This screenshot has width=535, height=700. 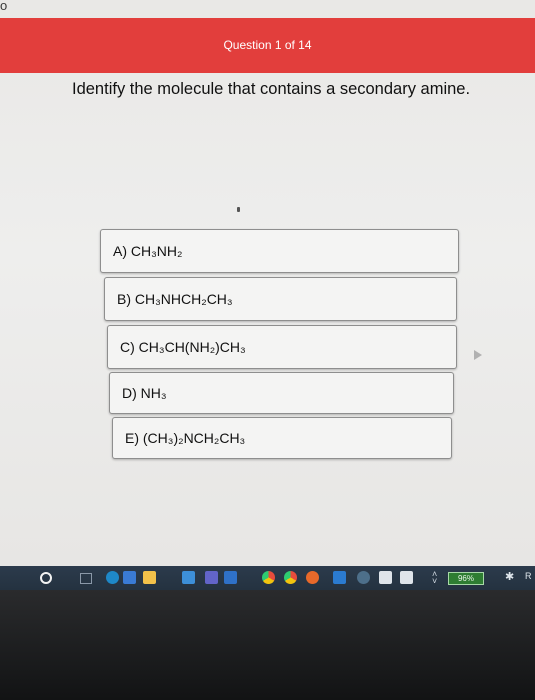 I want to click on battery-indicator: 96%, so click(x=466, y=578).